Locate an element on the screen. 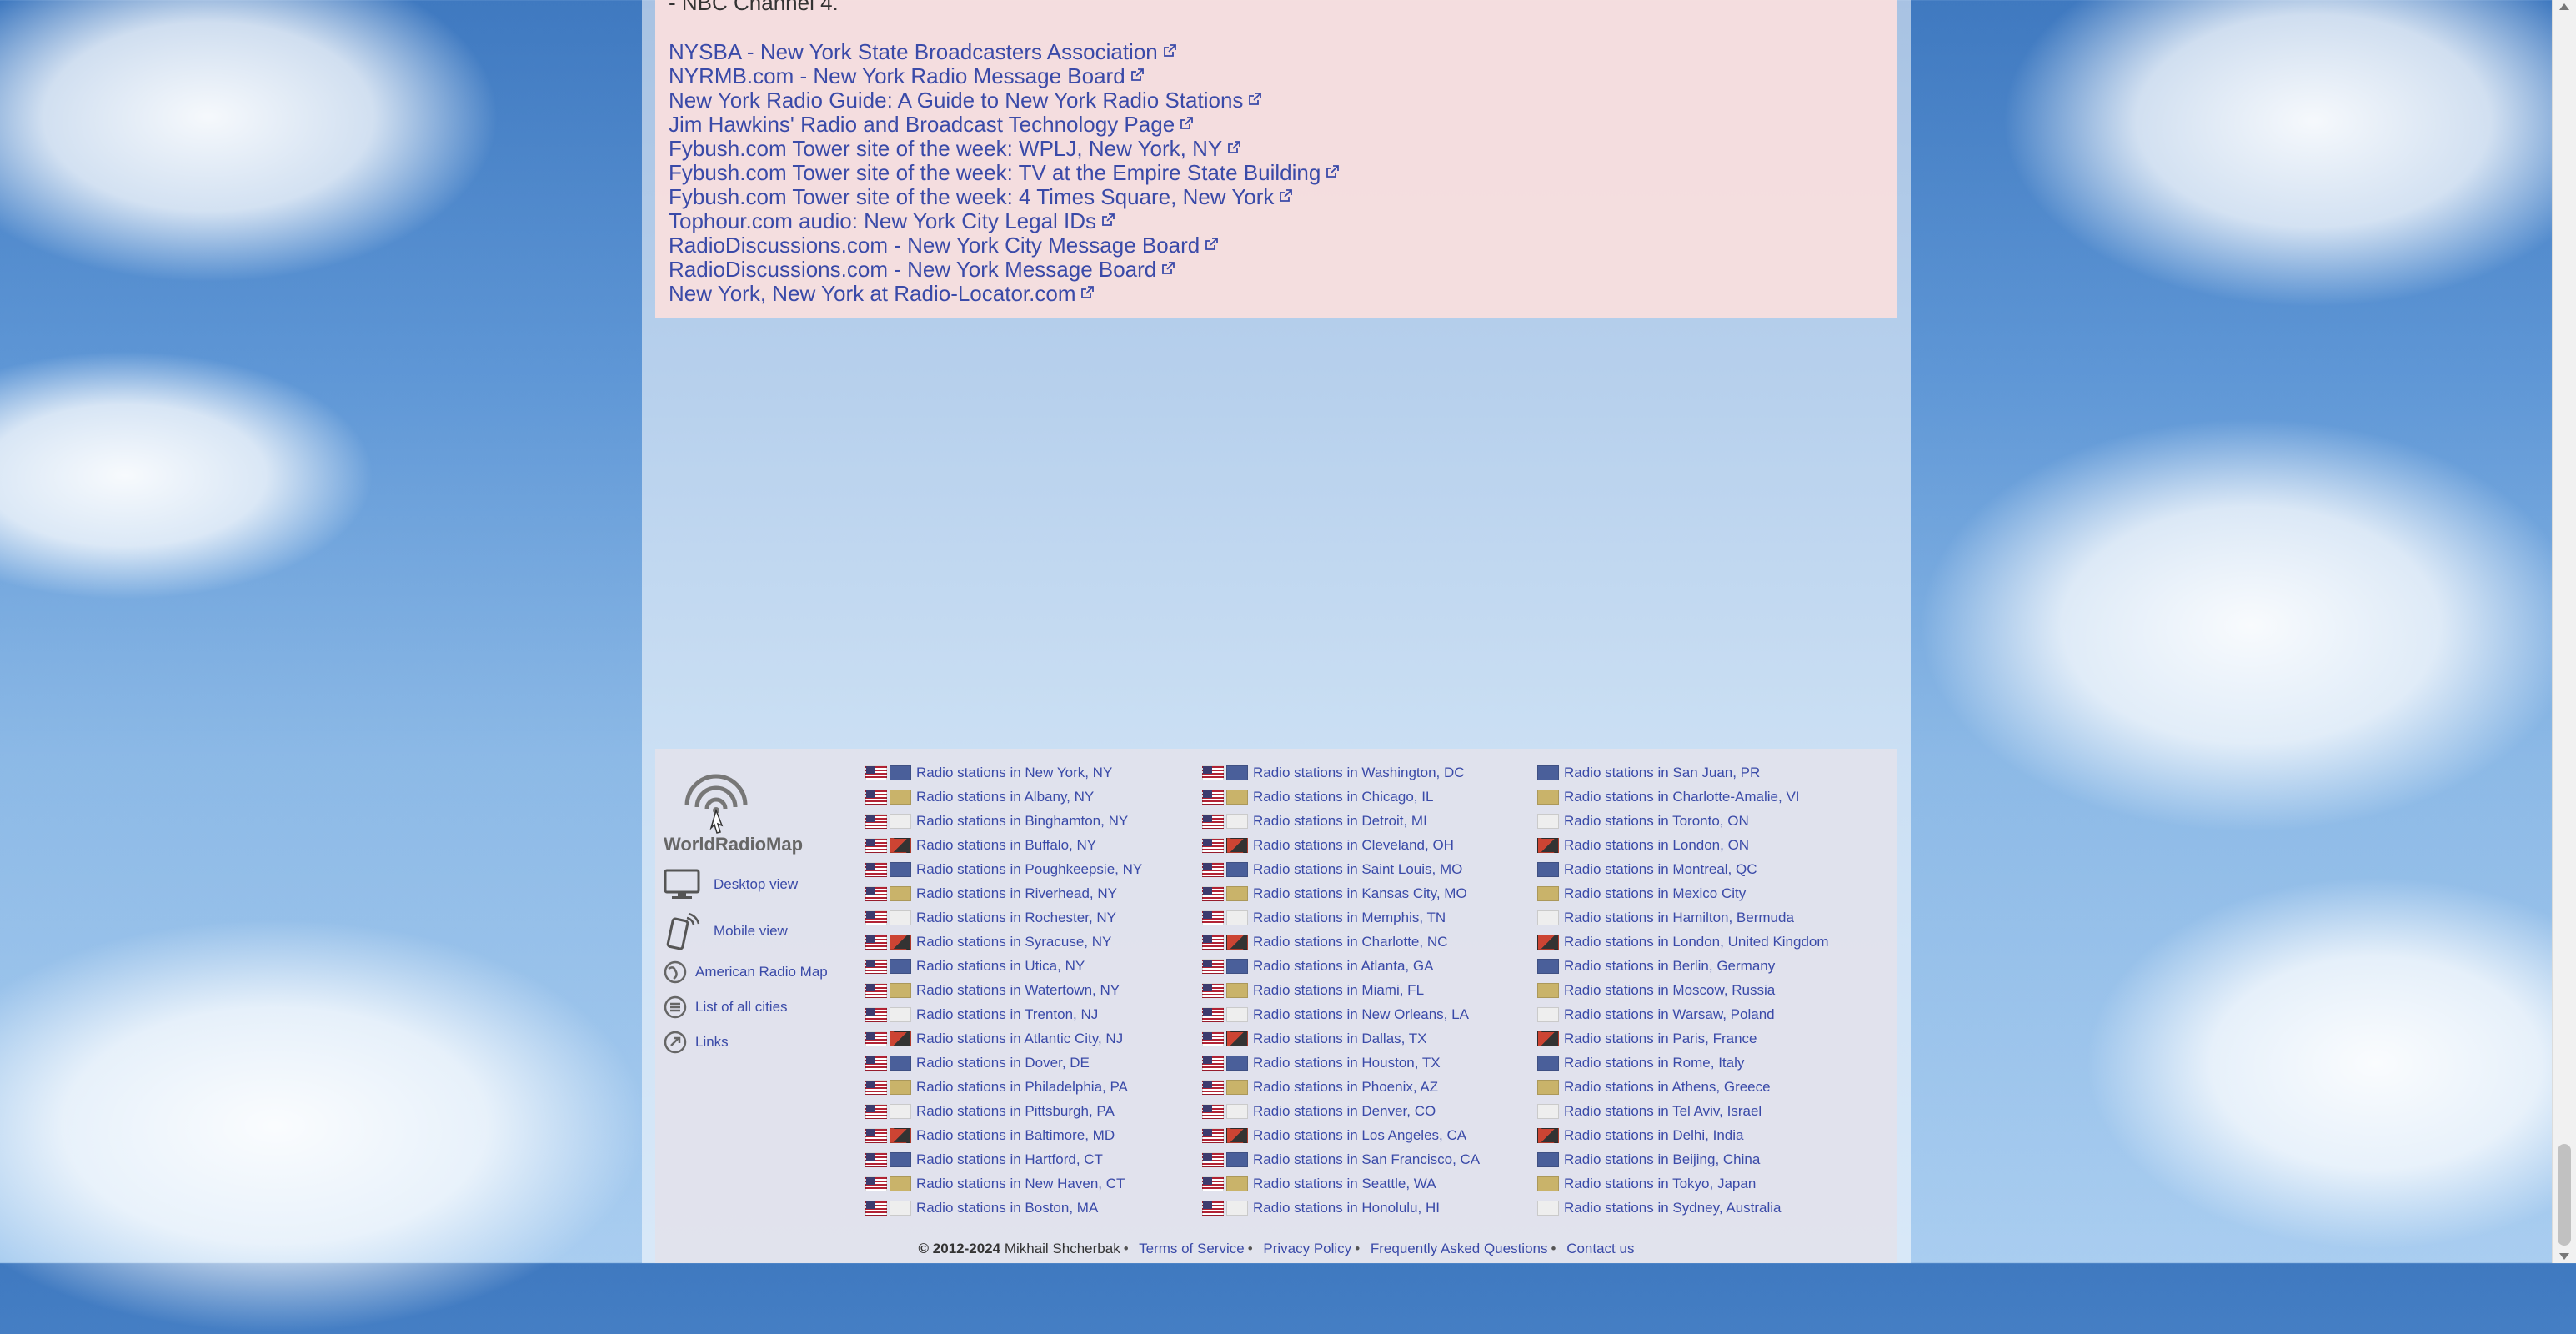  city-link: Radio stations in Mexico City is located at coordinates (1683, 893).